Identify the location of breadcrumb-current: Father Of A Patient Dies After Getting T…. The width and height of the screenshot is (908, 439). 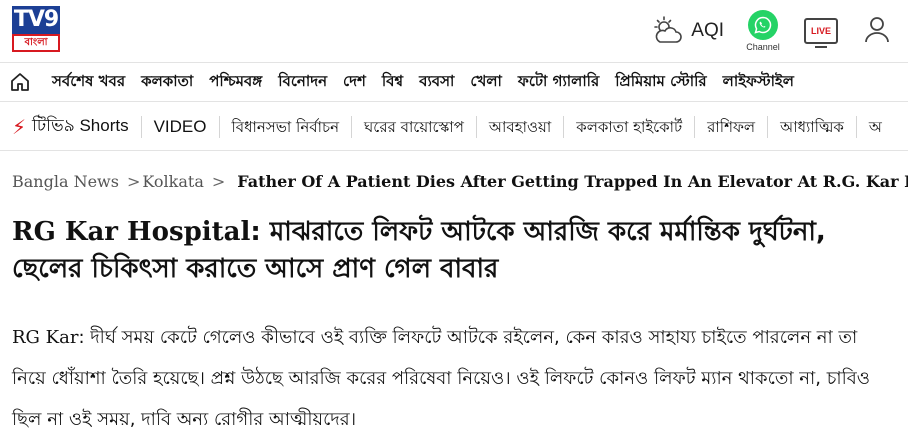
(572, 181).